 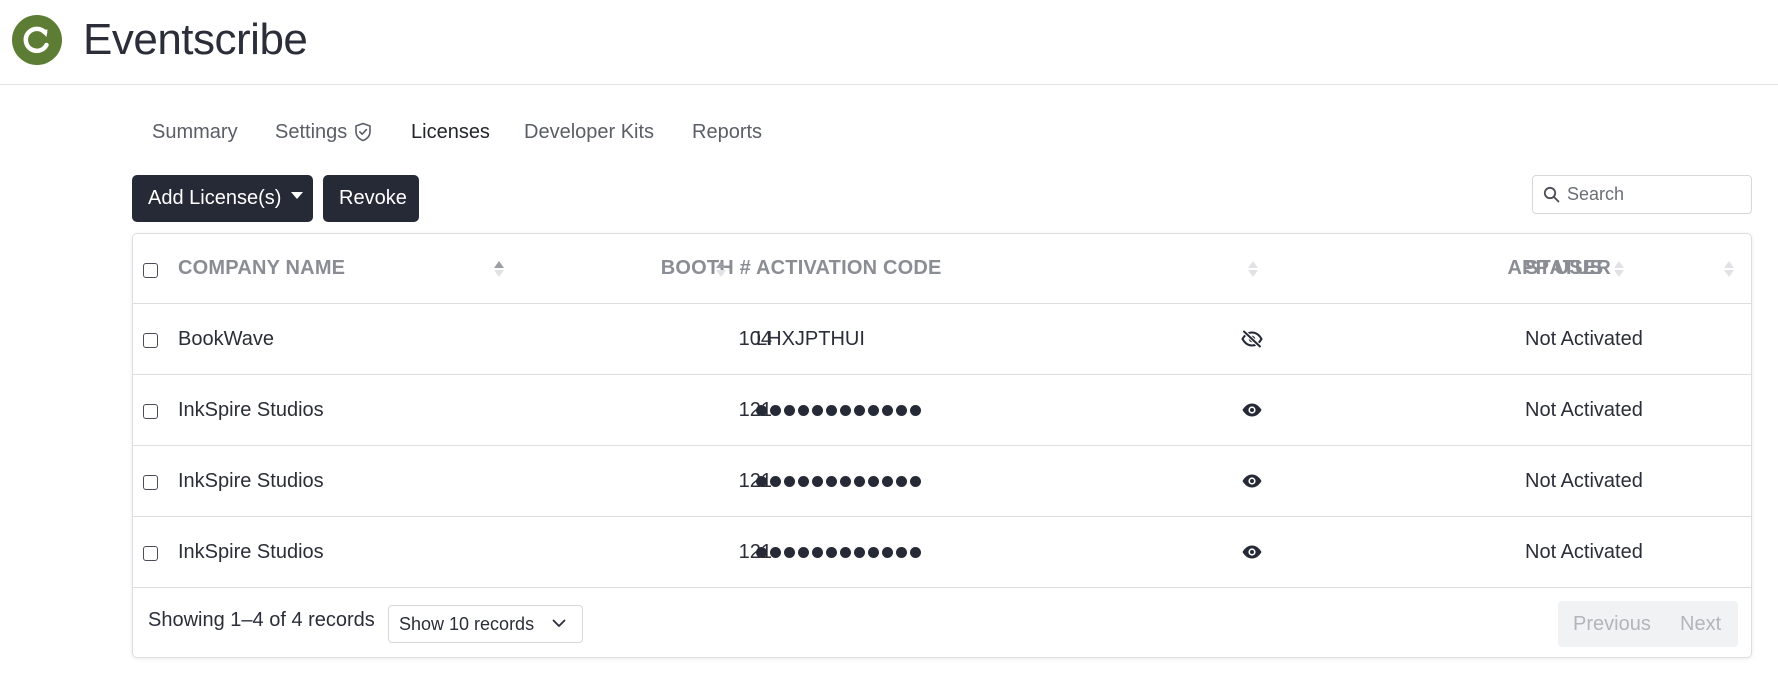 What do you see at coordinates (311, 132) in the screenshot?
I see `tab-settings-label: Settings` at bounding box center [311, 132].